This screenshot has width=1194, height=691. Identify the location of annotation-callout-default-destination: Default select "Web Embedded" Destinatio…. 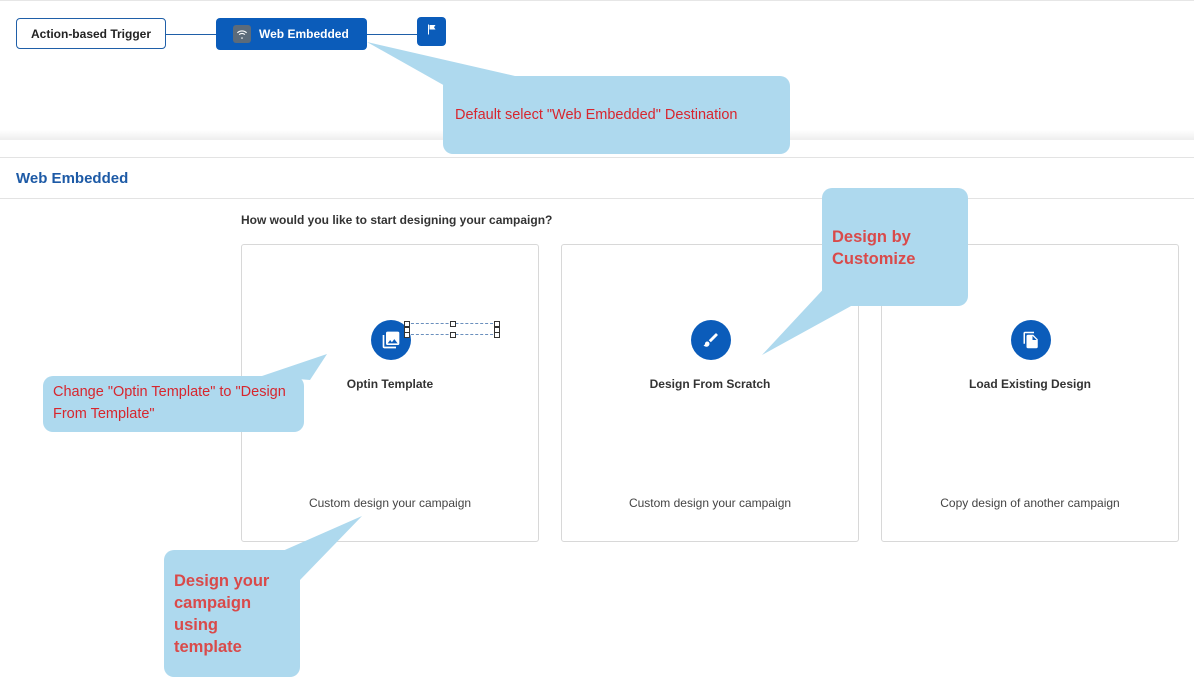
(616, 115).